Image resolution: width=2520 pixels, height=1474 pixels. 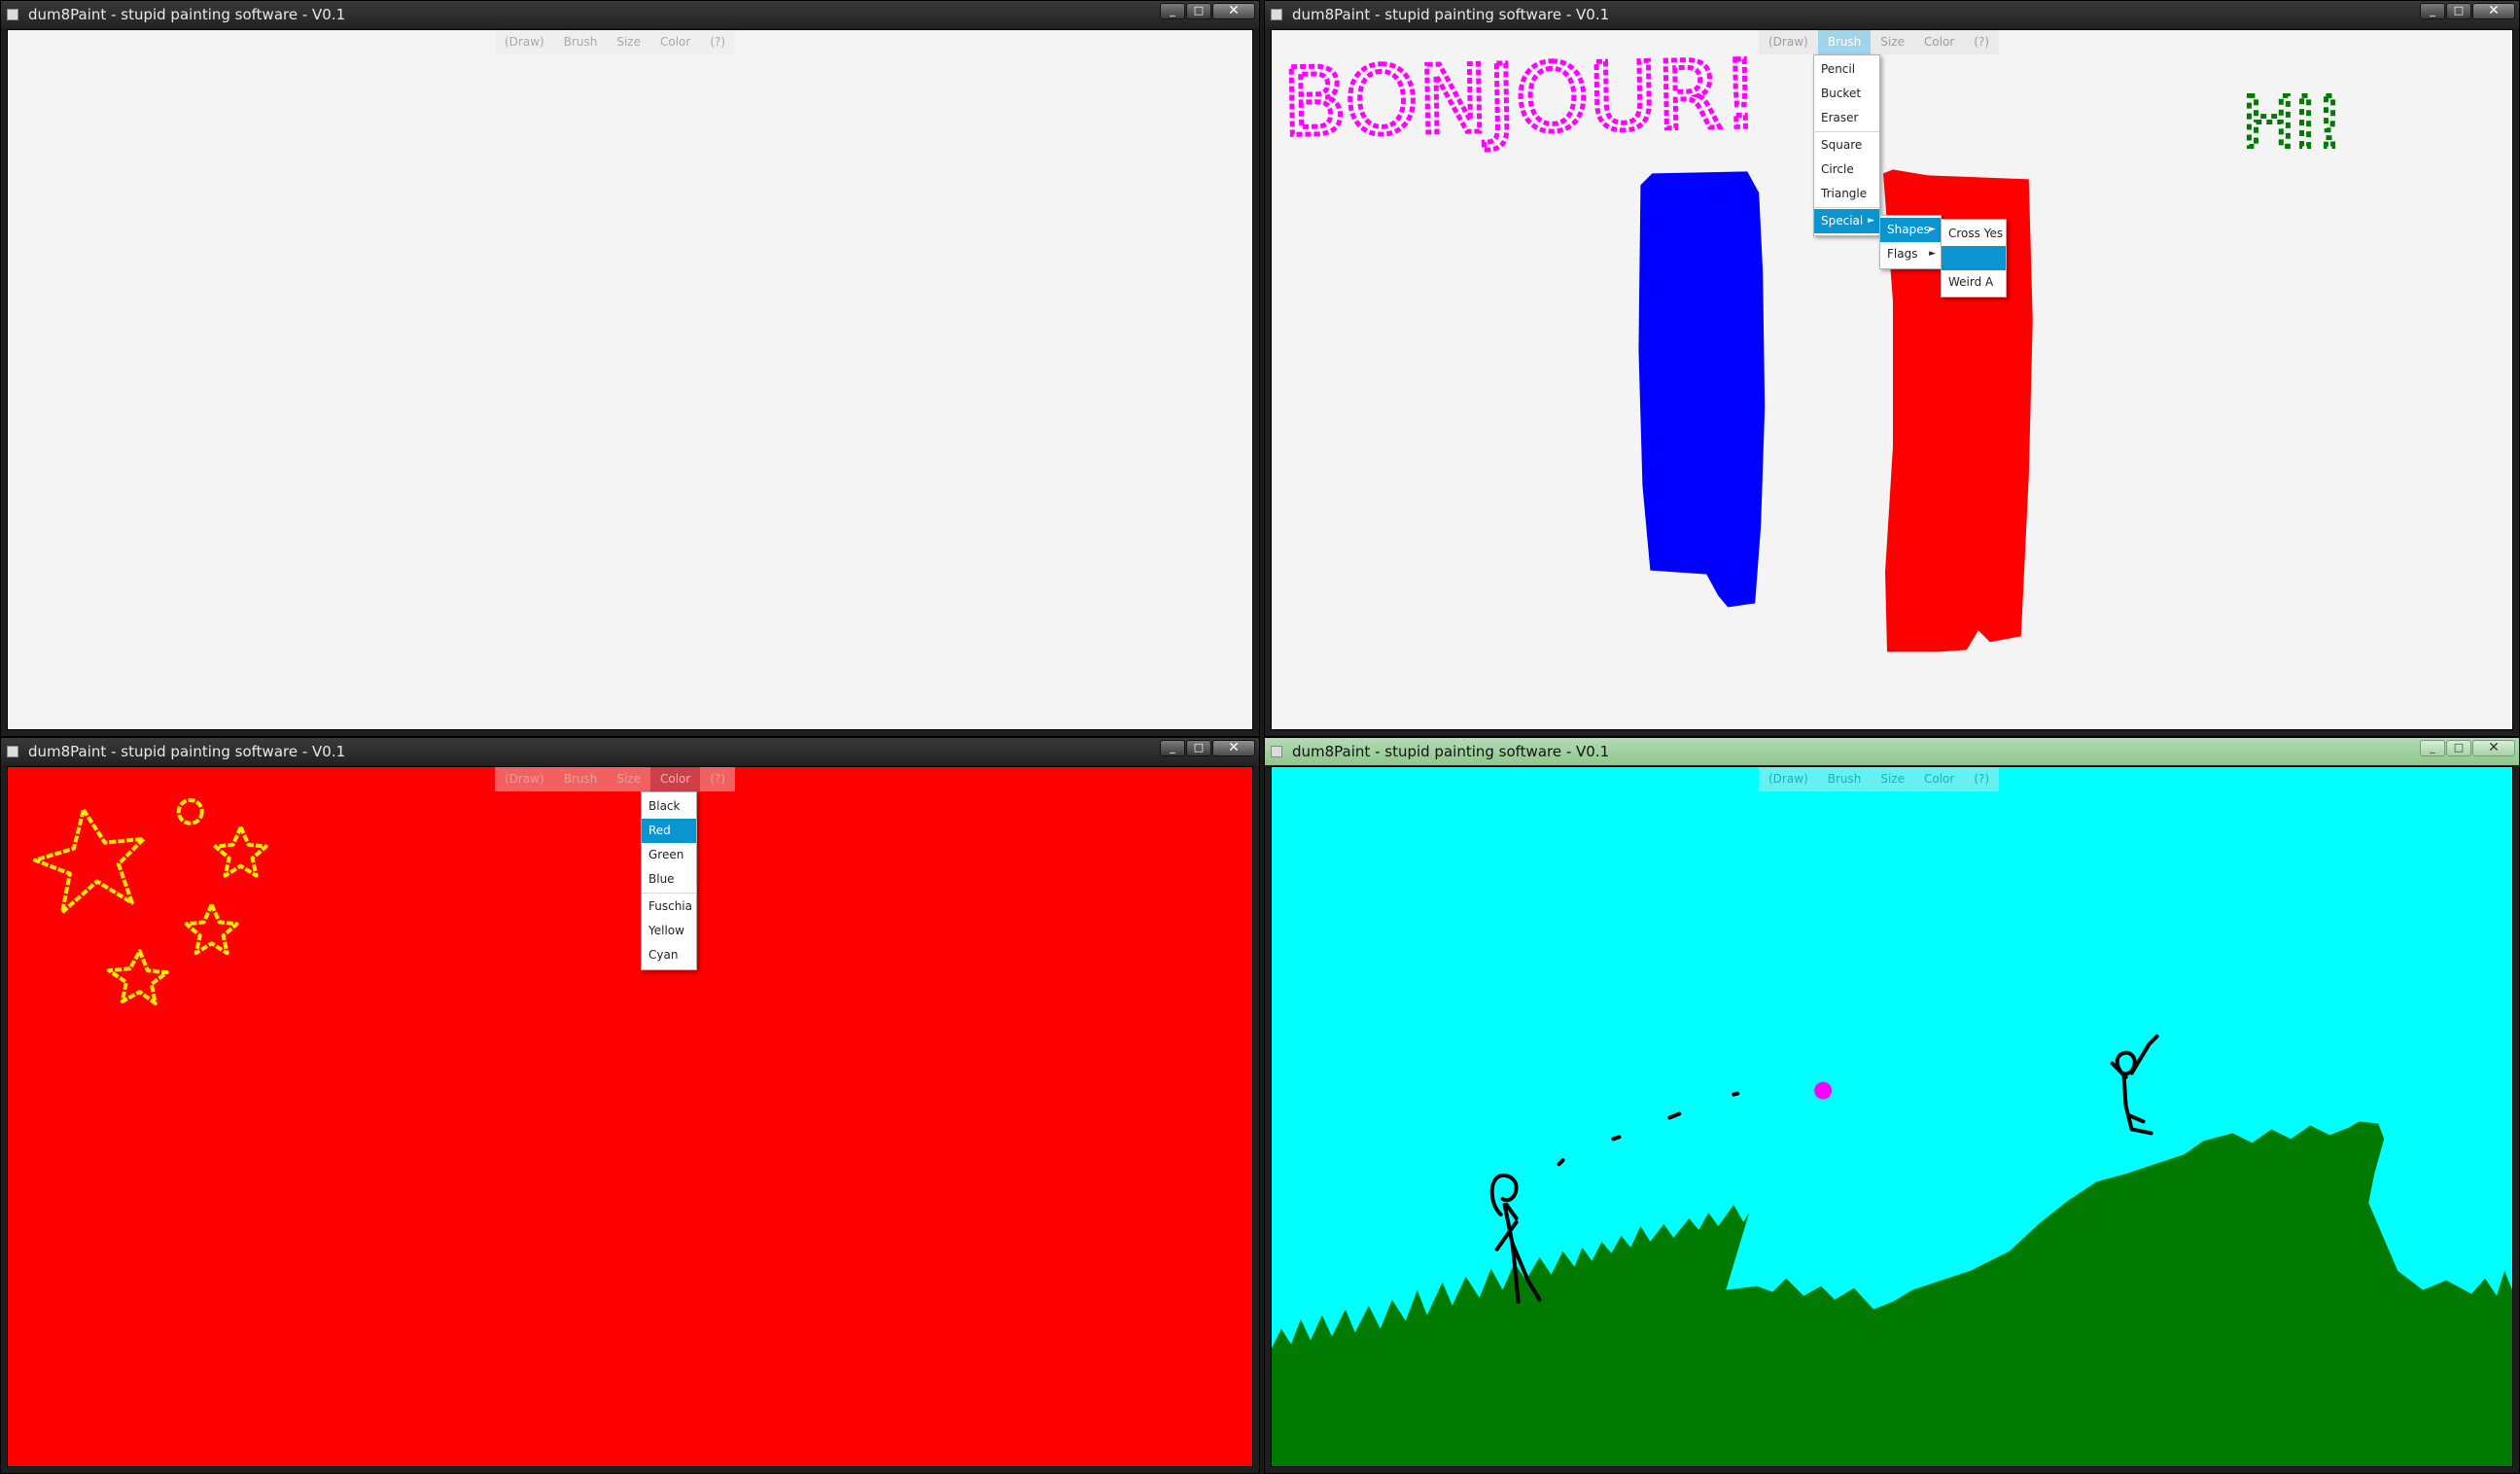 I want to click on color-menu: Black Red Green Blue Fuschia Yellow Cyan, so click(x=669, y=880).